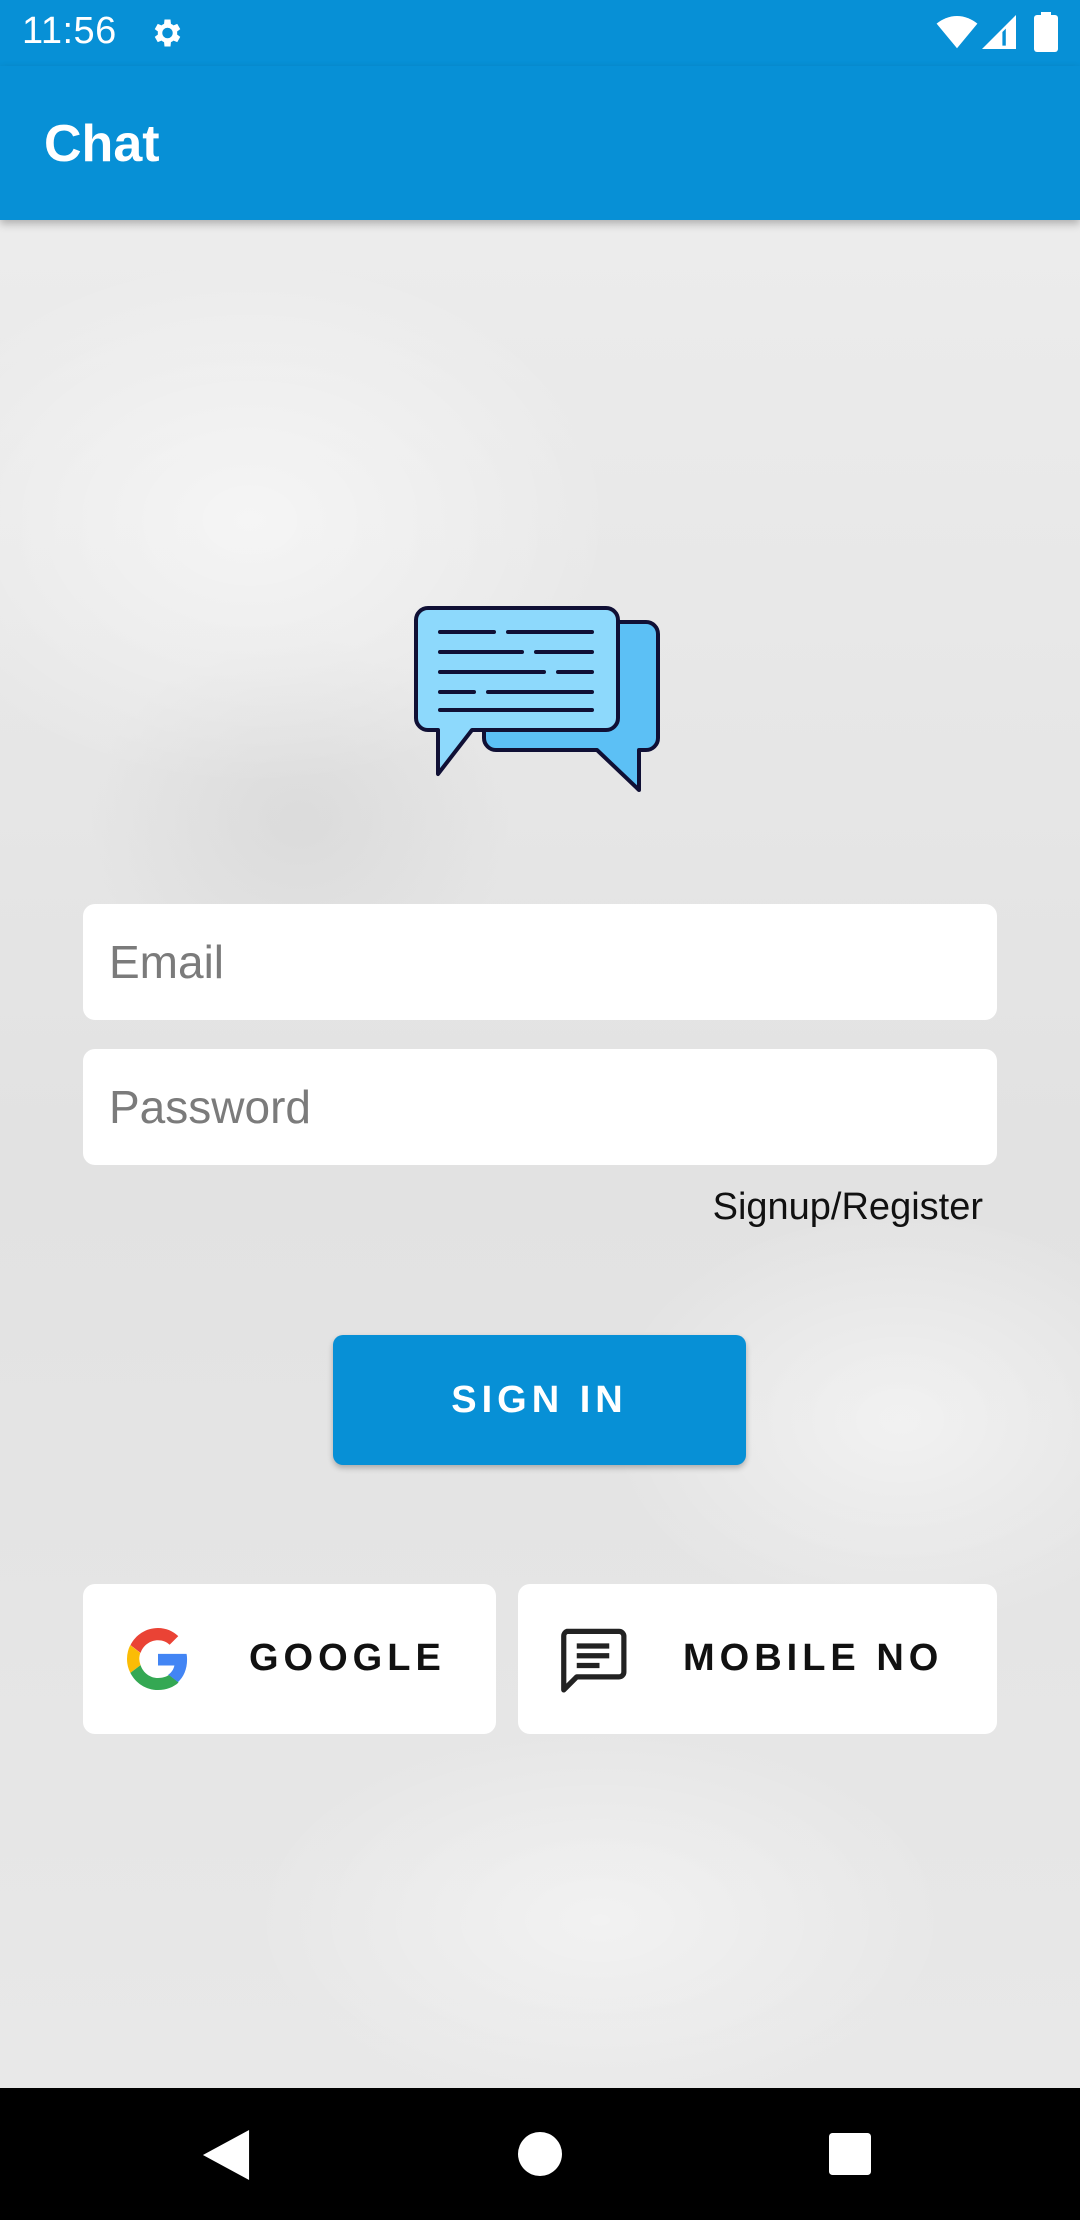 This screenshot has width=1080, height=2220. Describe the element at coordinates (537, 699) in the screenshot. I see `chat-bubbles-icon` at that location.